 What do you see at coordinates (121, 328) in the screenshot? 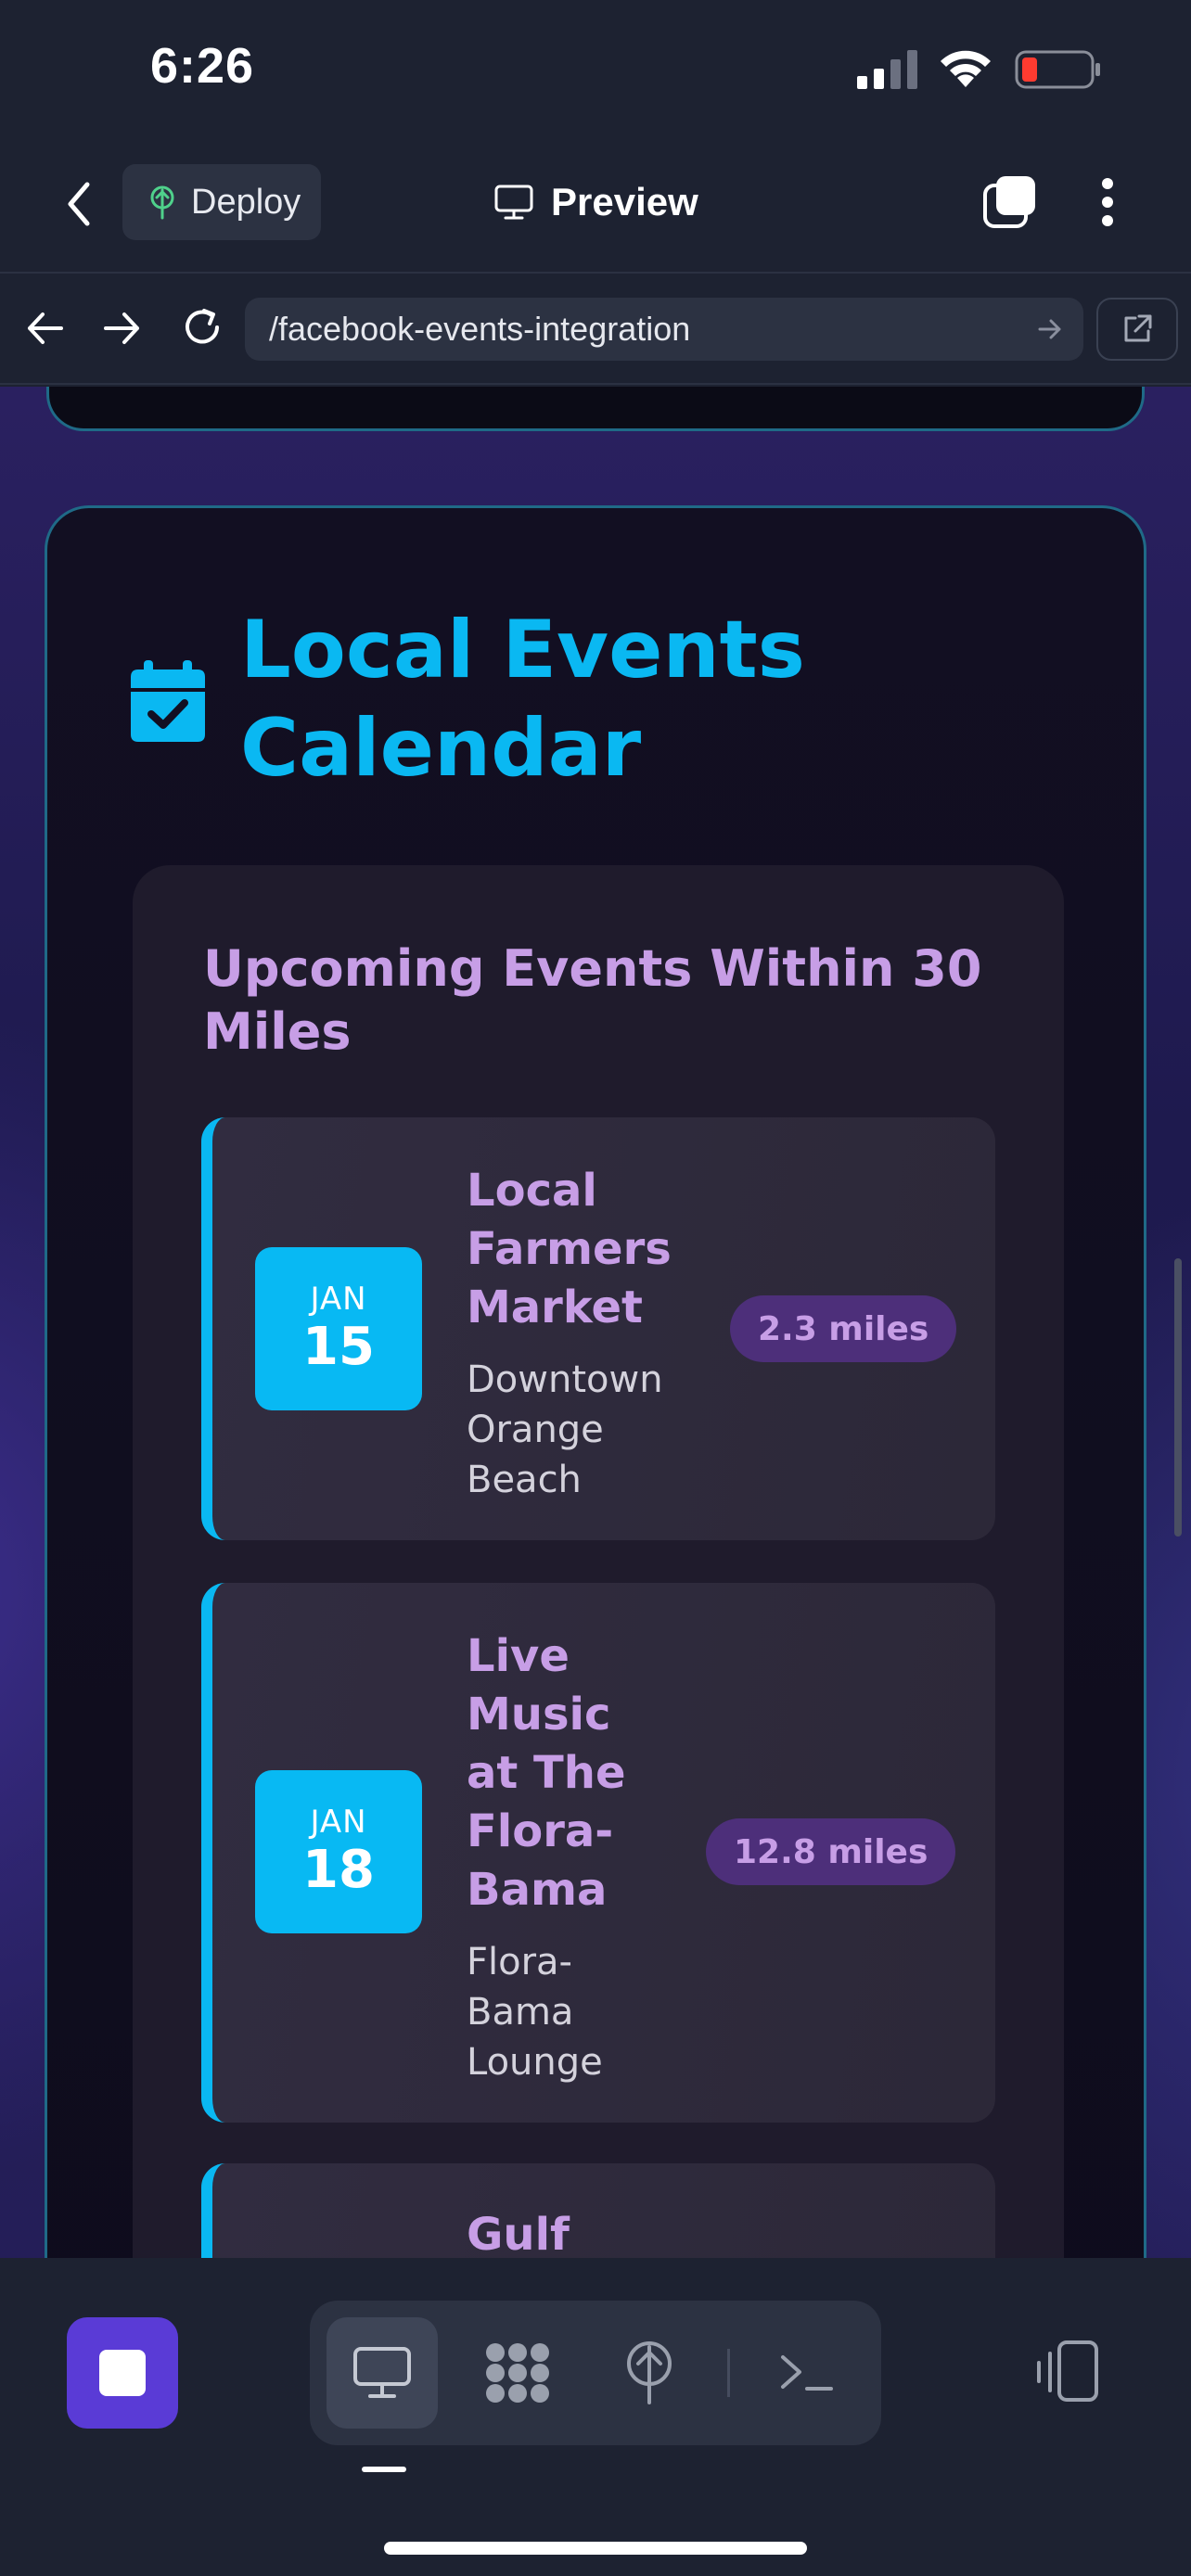
I see `arrow-right-icon` at bounding box center [121, 328].